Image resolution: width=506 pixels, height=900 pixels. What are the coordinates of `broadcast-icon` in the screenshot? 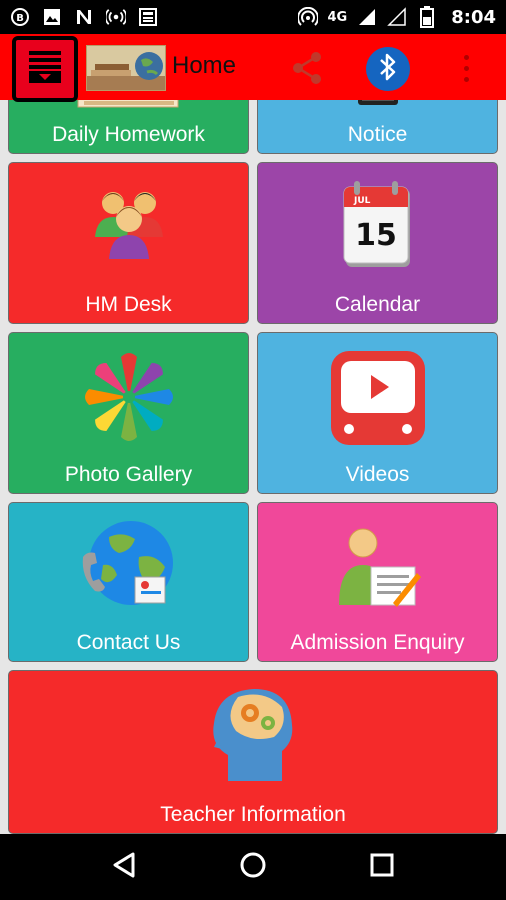 It's located at (116, 17).